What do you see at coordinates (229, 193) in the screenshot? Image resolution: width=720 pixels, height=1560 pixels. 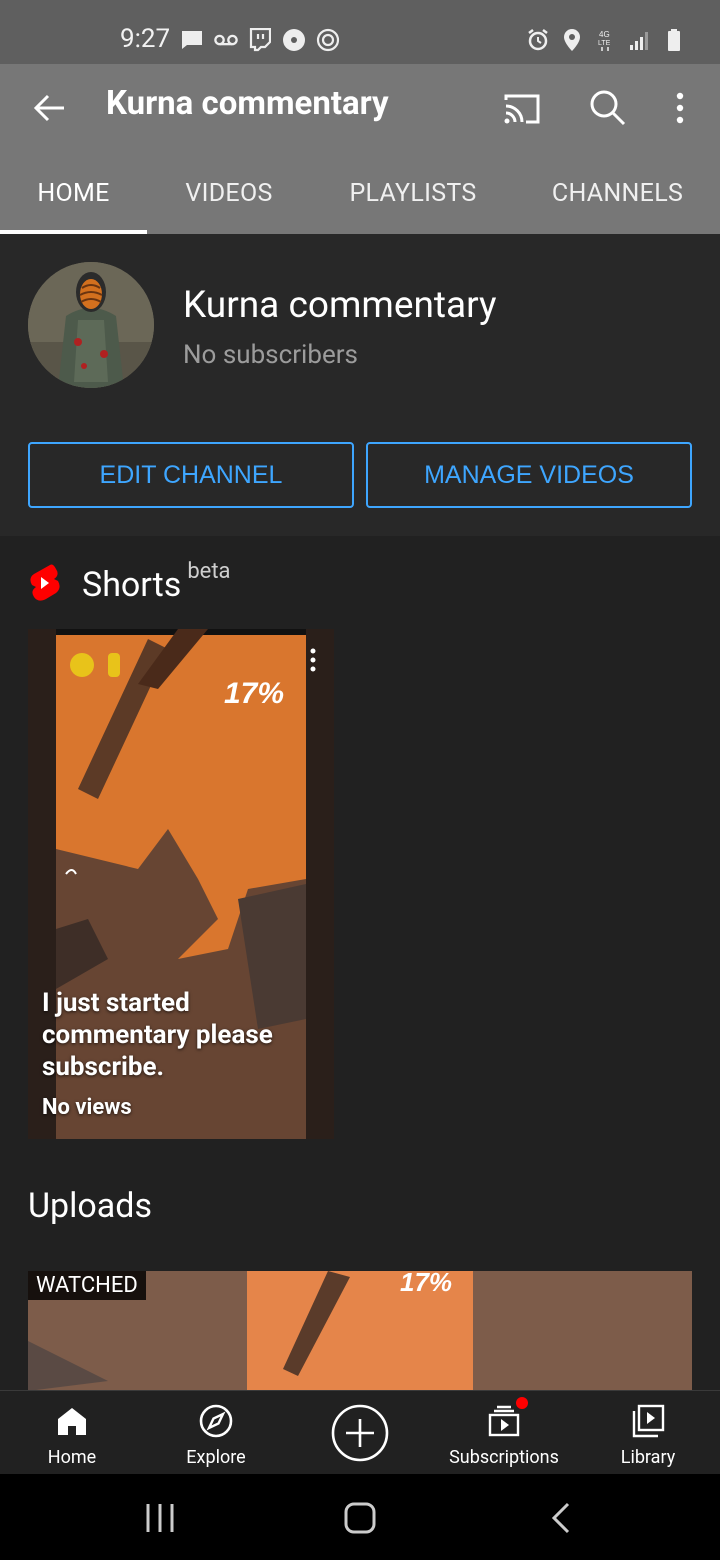 I see `tab-videos: VIDEOS` at bounding box center [229, 193].